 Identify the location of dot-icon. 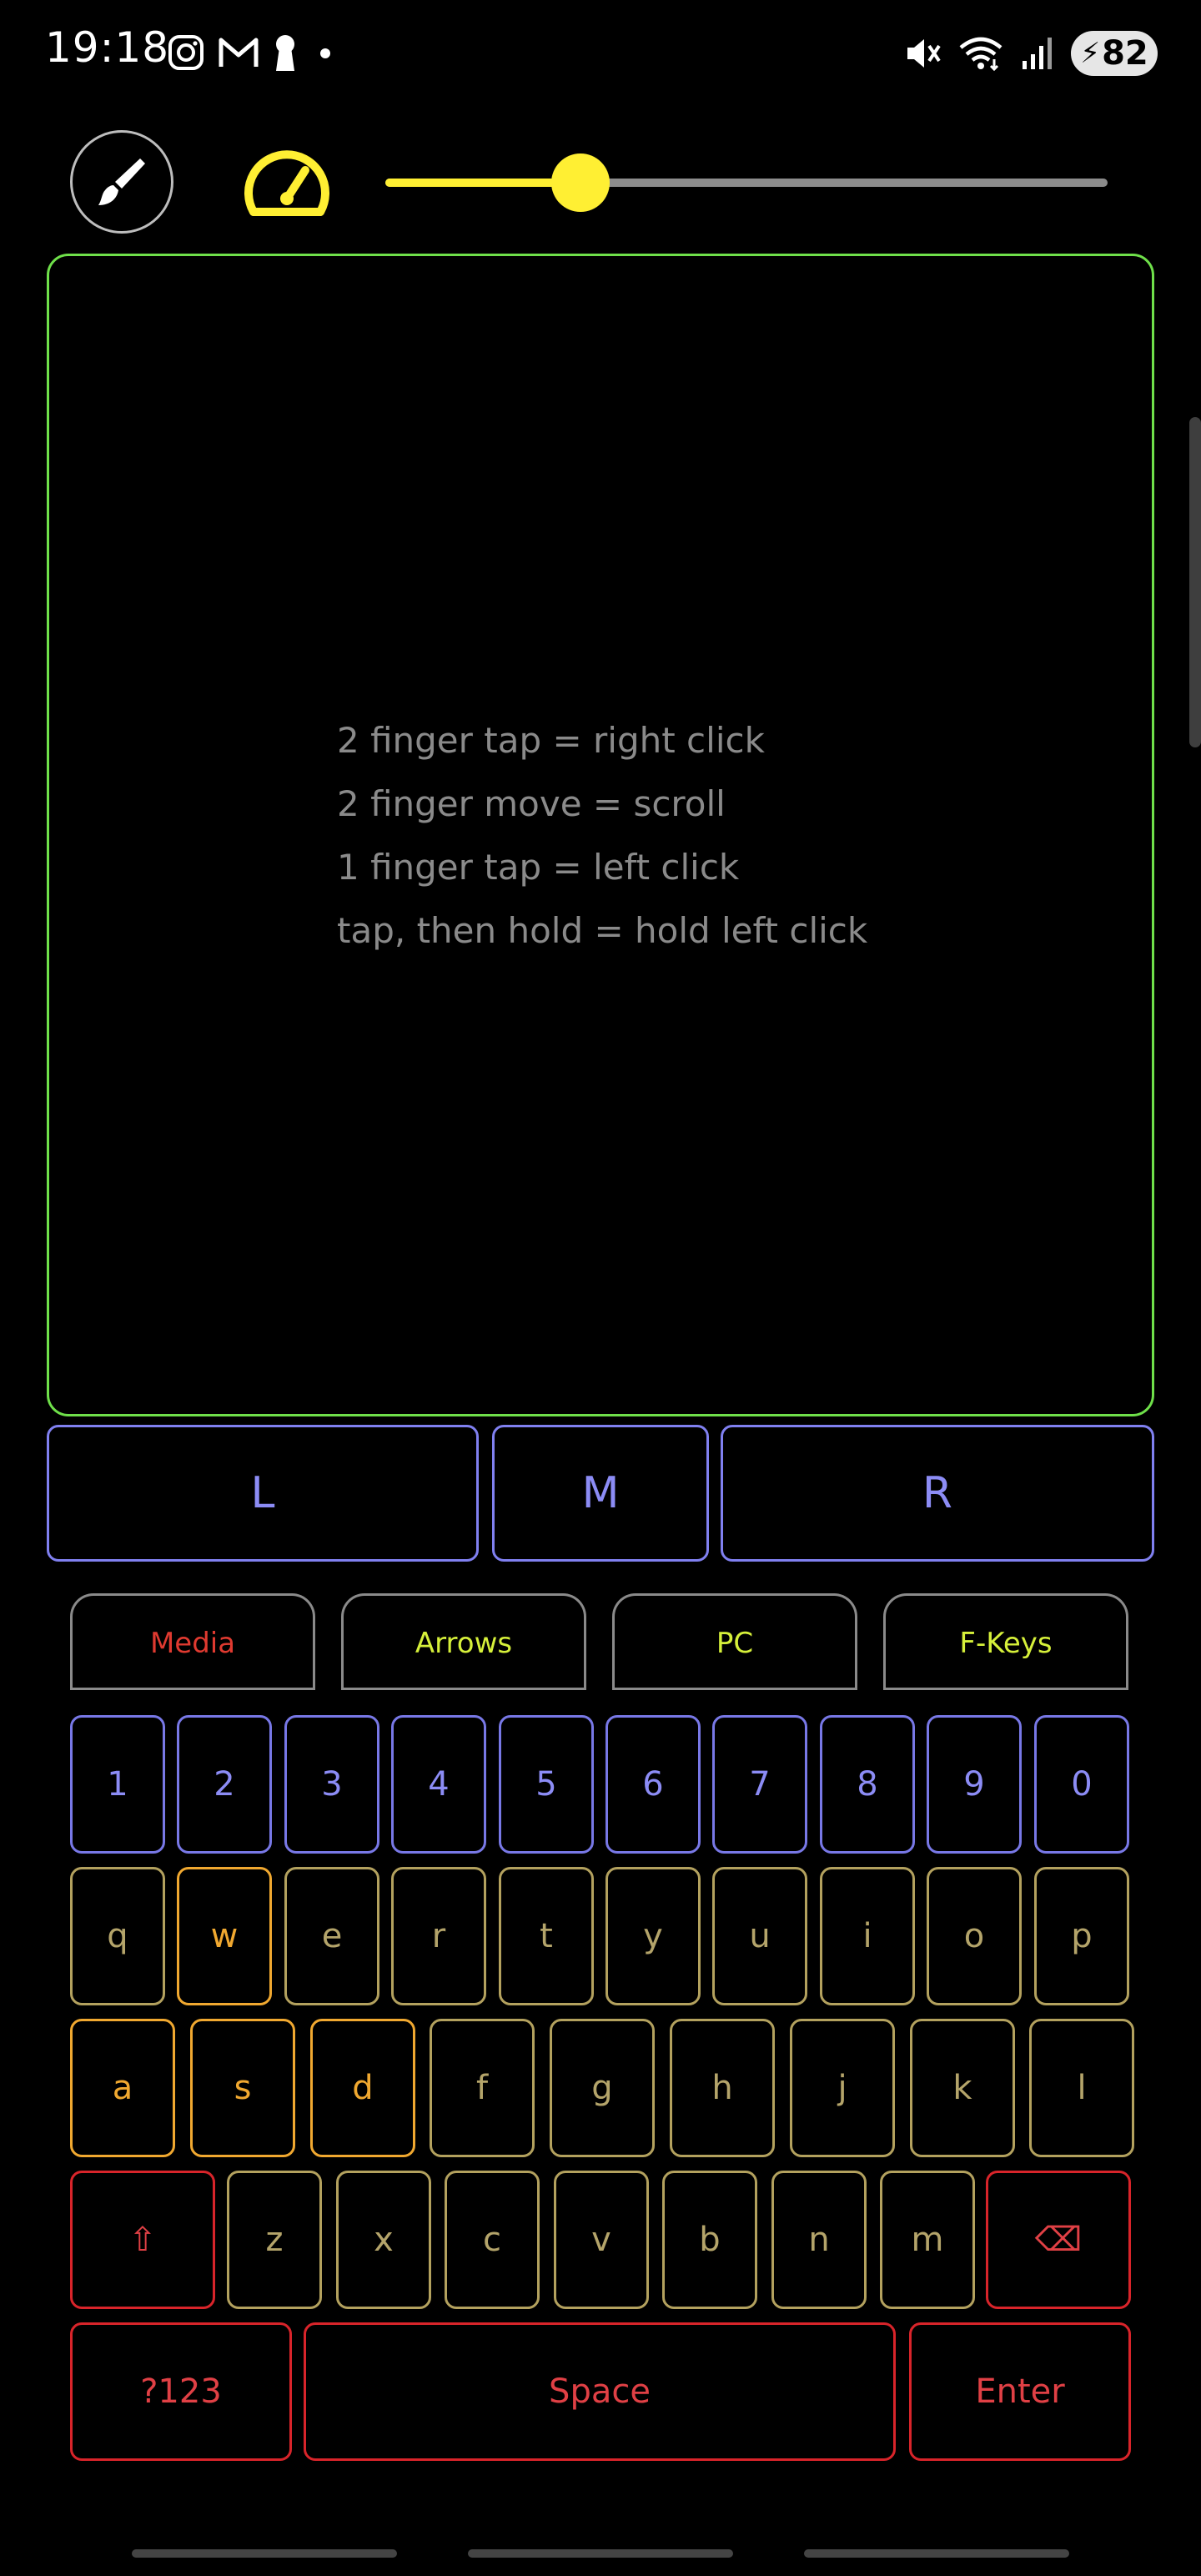
(325, 53).